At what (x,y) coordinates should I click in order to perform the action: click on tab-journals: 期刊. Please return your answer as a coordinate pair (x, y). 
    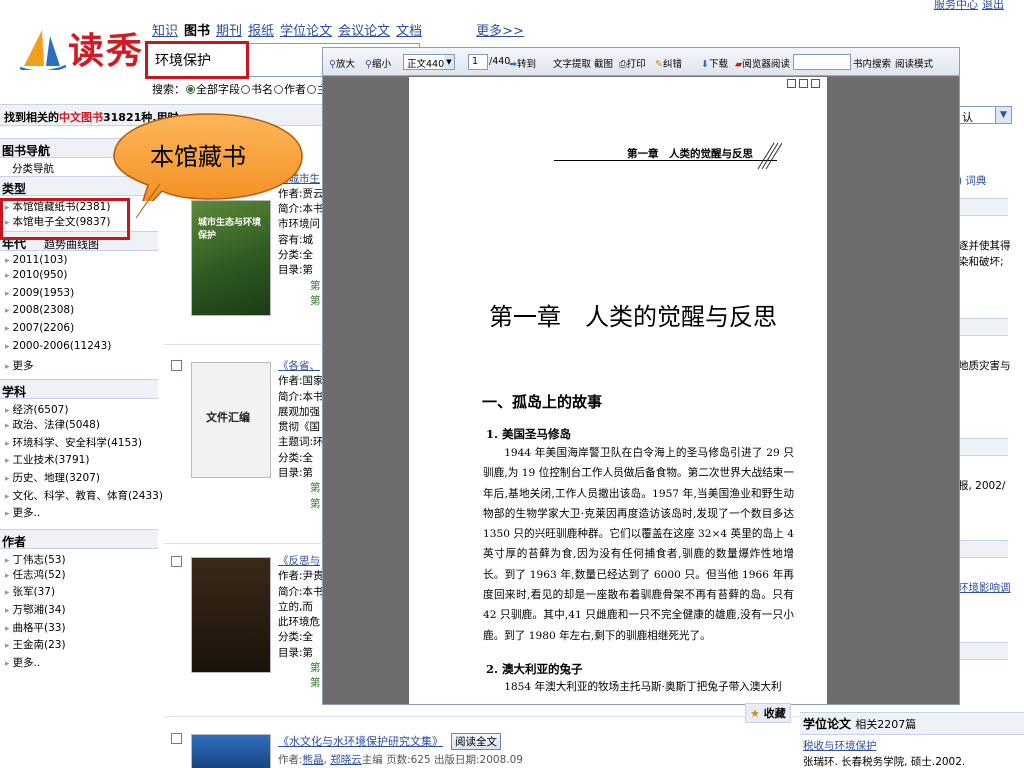
    Looking at the image, I should click on (229, 31).